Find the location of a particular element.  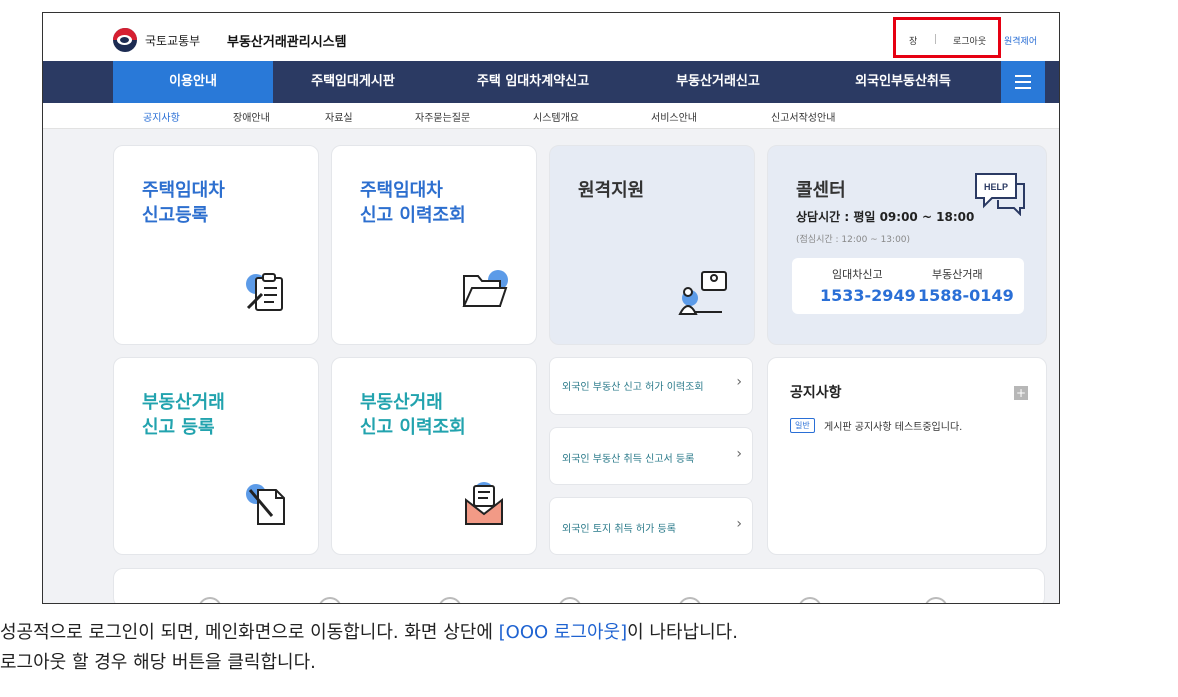

trade-register-card: 부동산거래 신고 등록 is located at coordinates (216, 456).